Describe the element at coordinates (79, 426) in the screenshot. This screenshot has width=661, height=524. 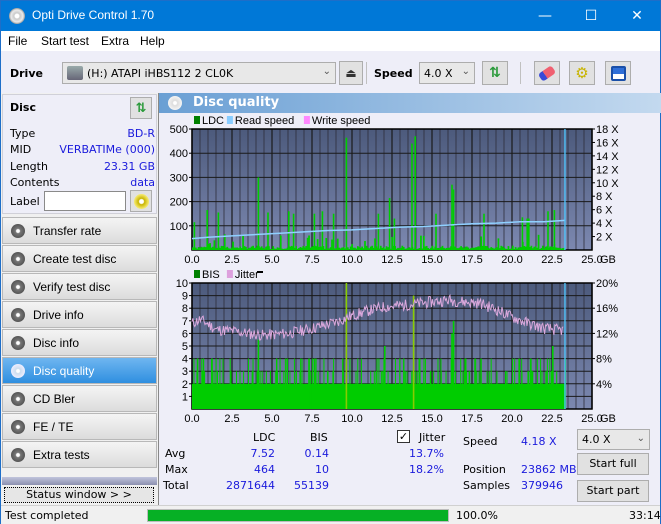
I see `nav-fe-te: FE / TE` at that location.